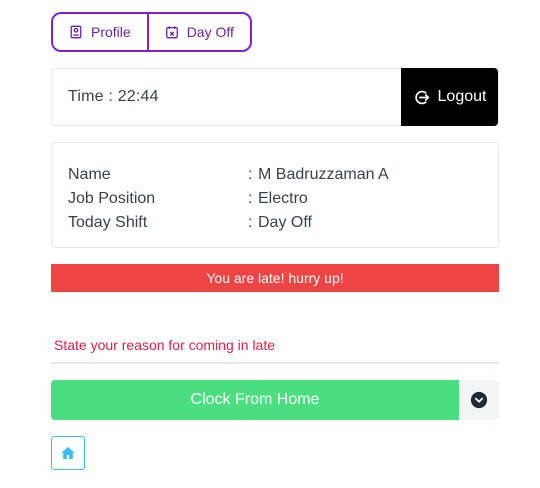 This screenshot has height=488, width=540. What do you see at coordinates (210, 32) in the screenshot?
I see `tab-day-off-label: Day Off` at bounding box center [210, 32].